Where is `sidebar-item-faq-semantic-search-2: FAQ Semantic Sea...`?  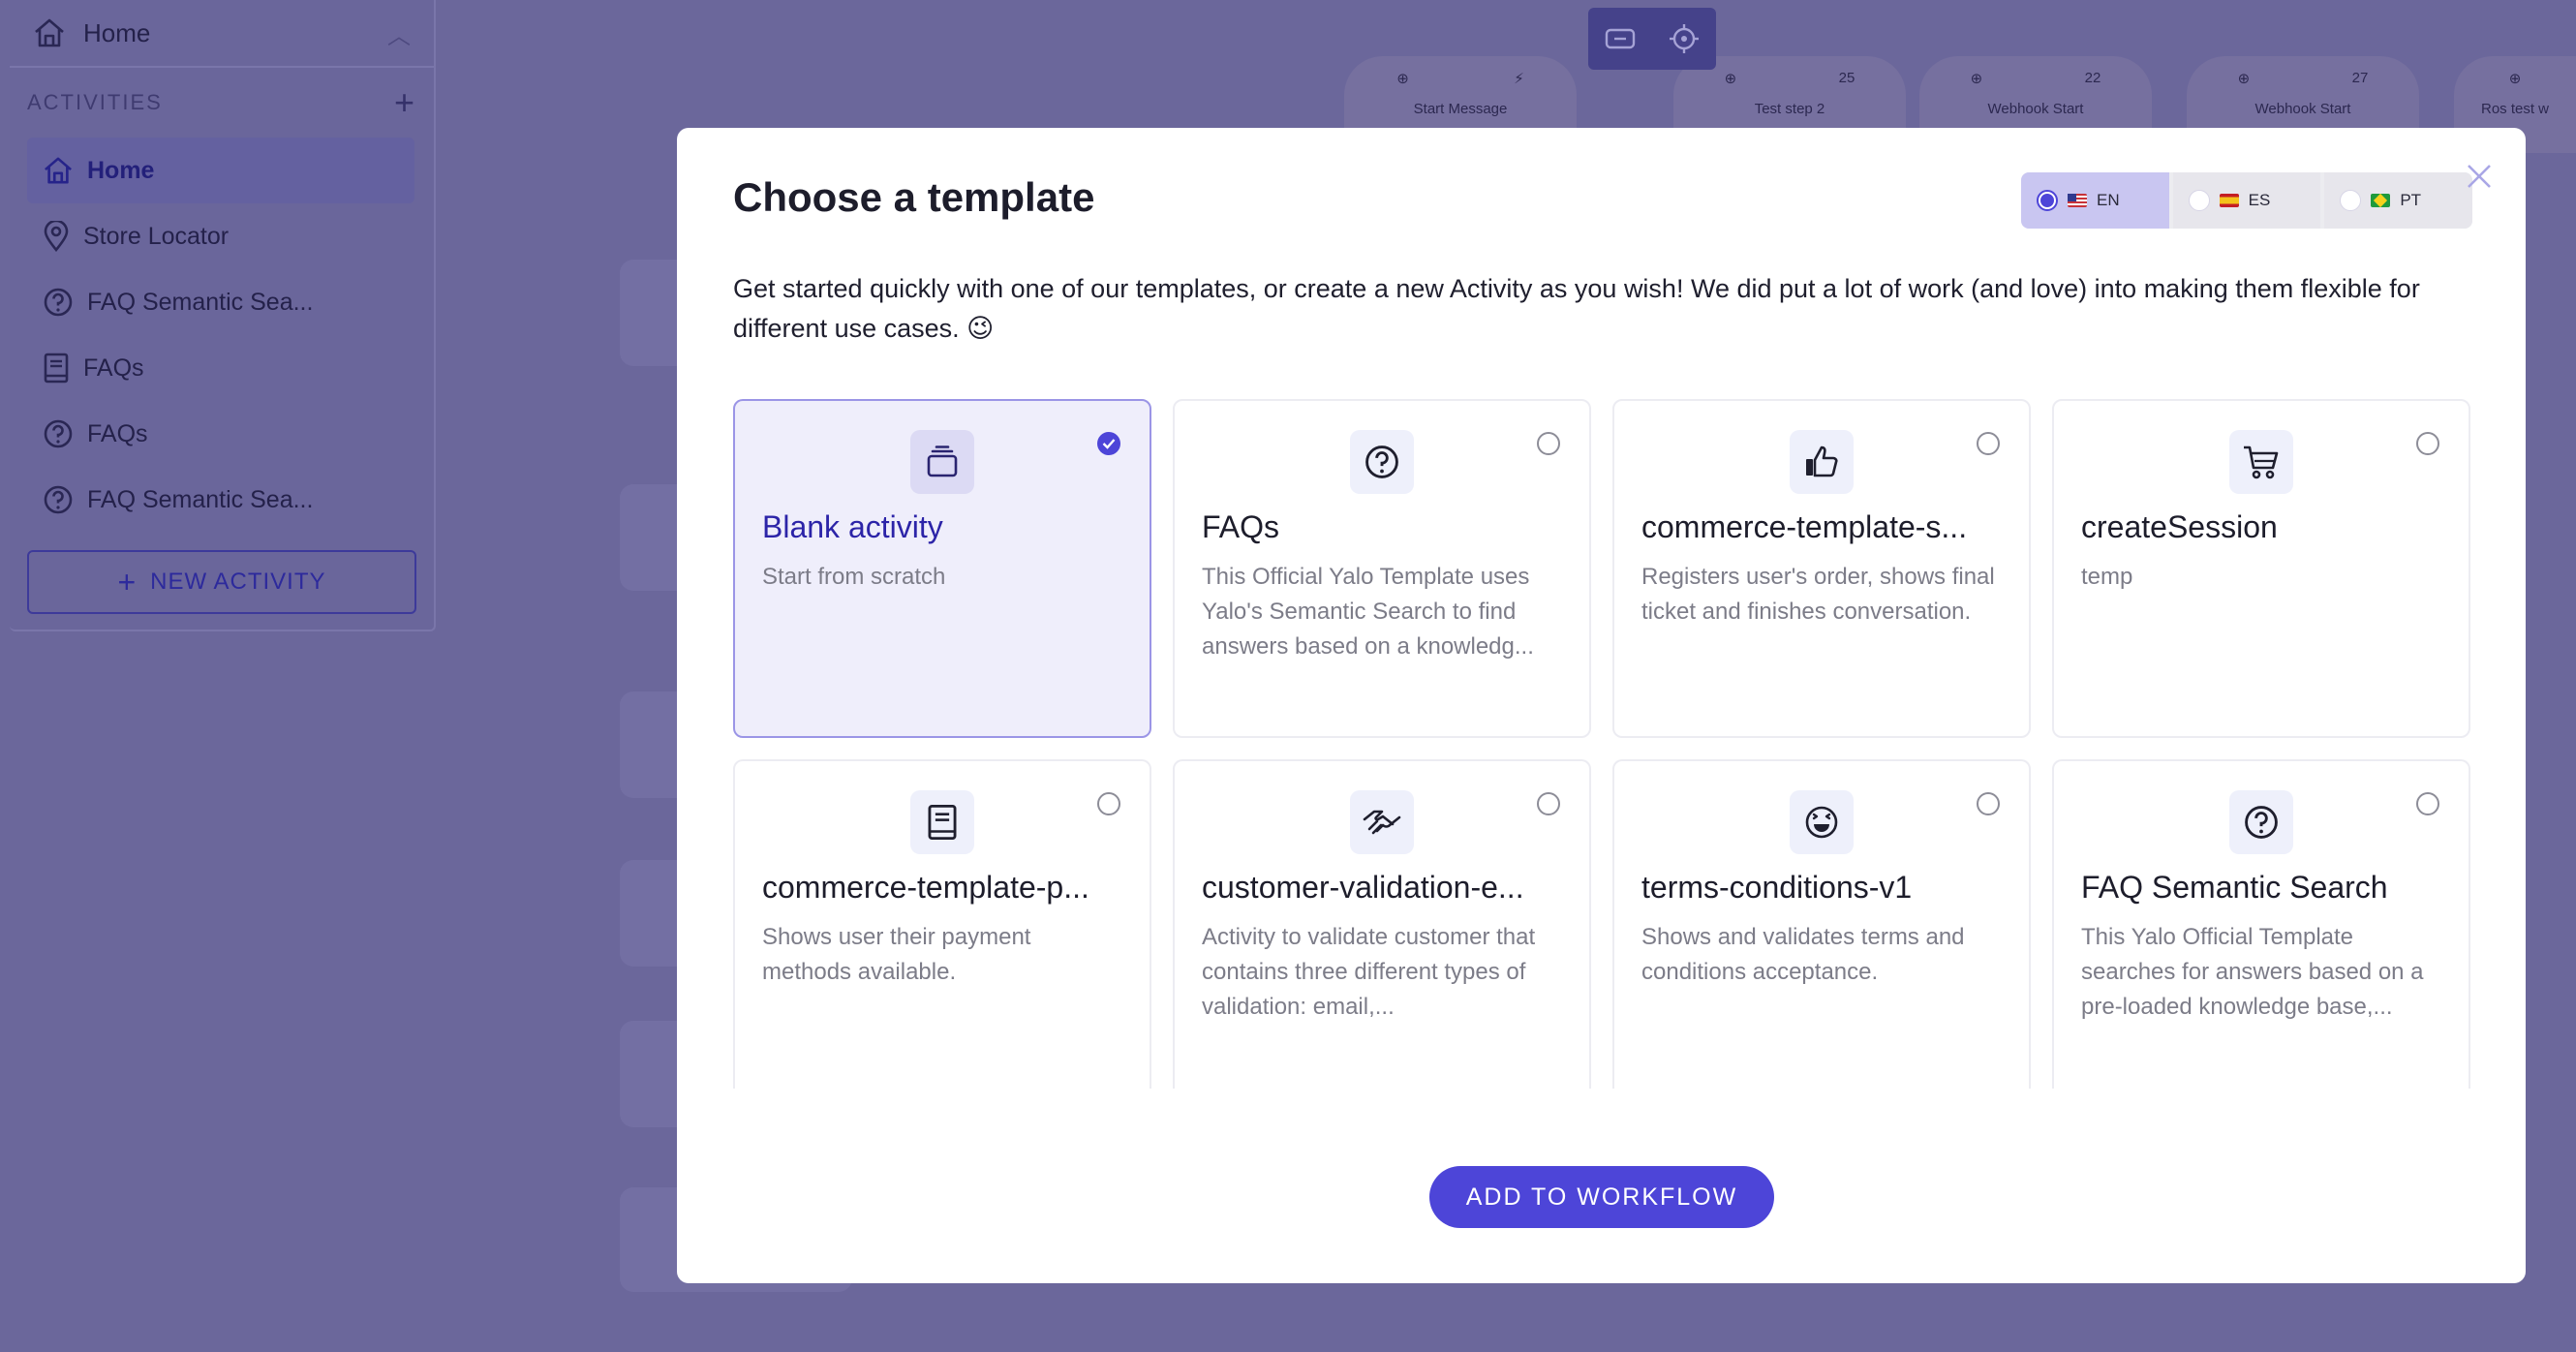
sidebar-item-faq-semantic-search-2: FAQ Semantic Sea... is located at coordinates (220, 500).